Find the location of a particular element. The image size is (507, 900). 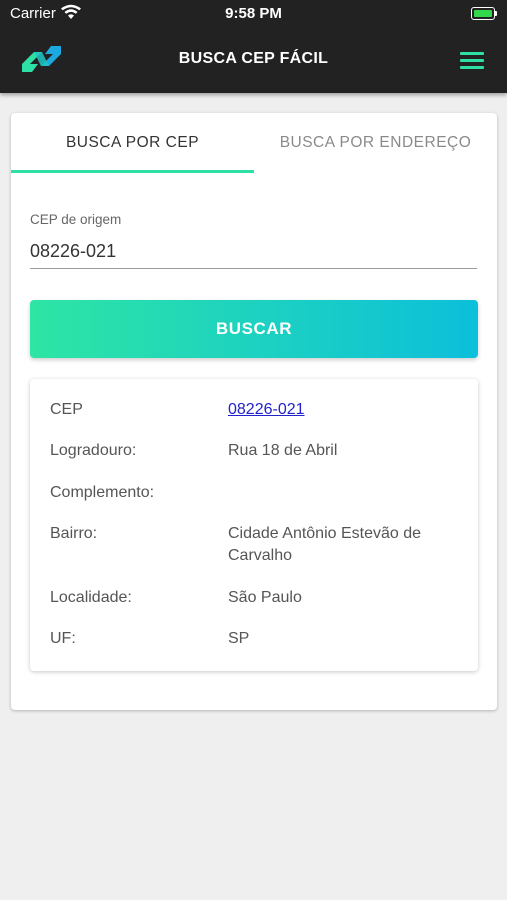

app-title: BUSCA CEP FÁCIL is located at coordinates (253, 58).